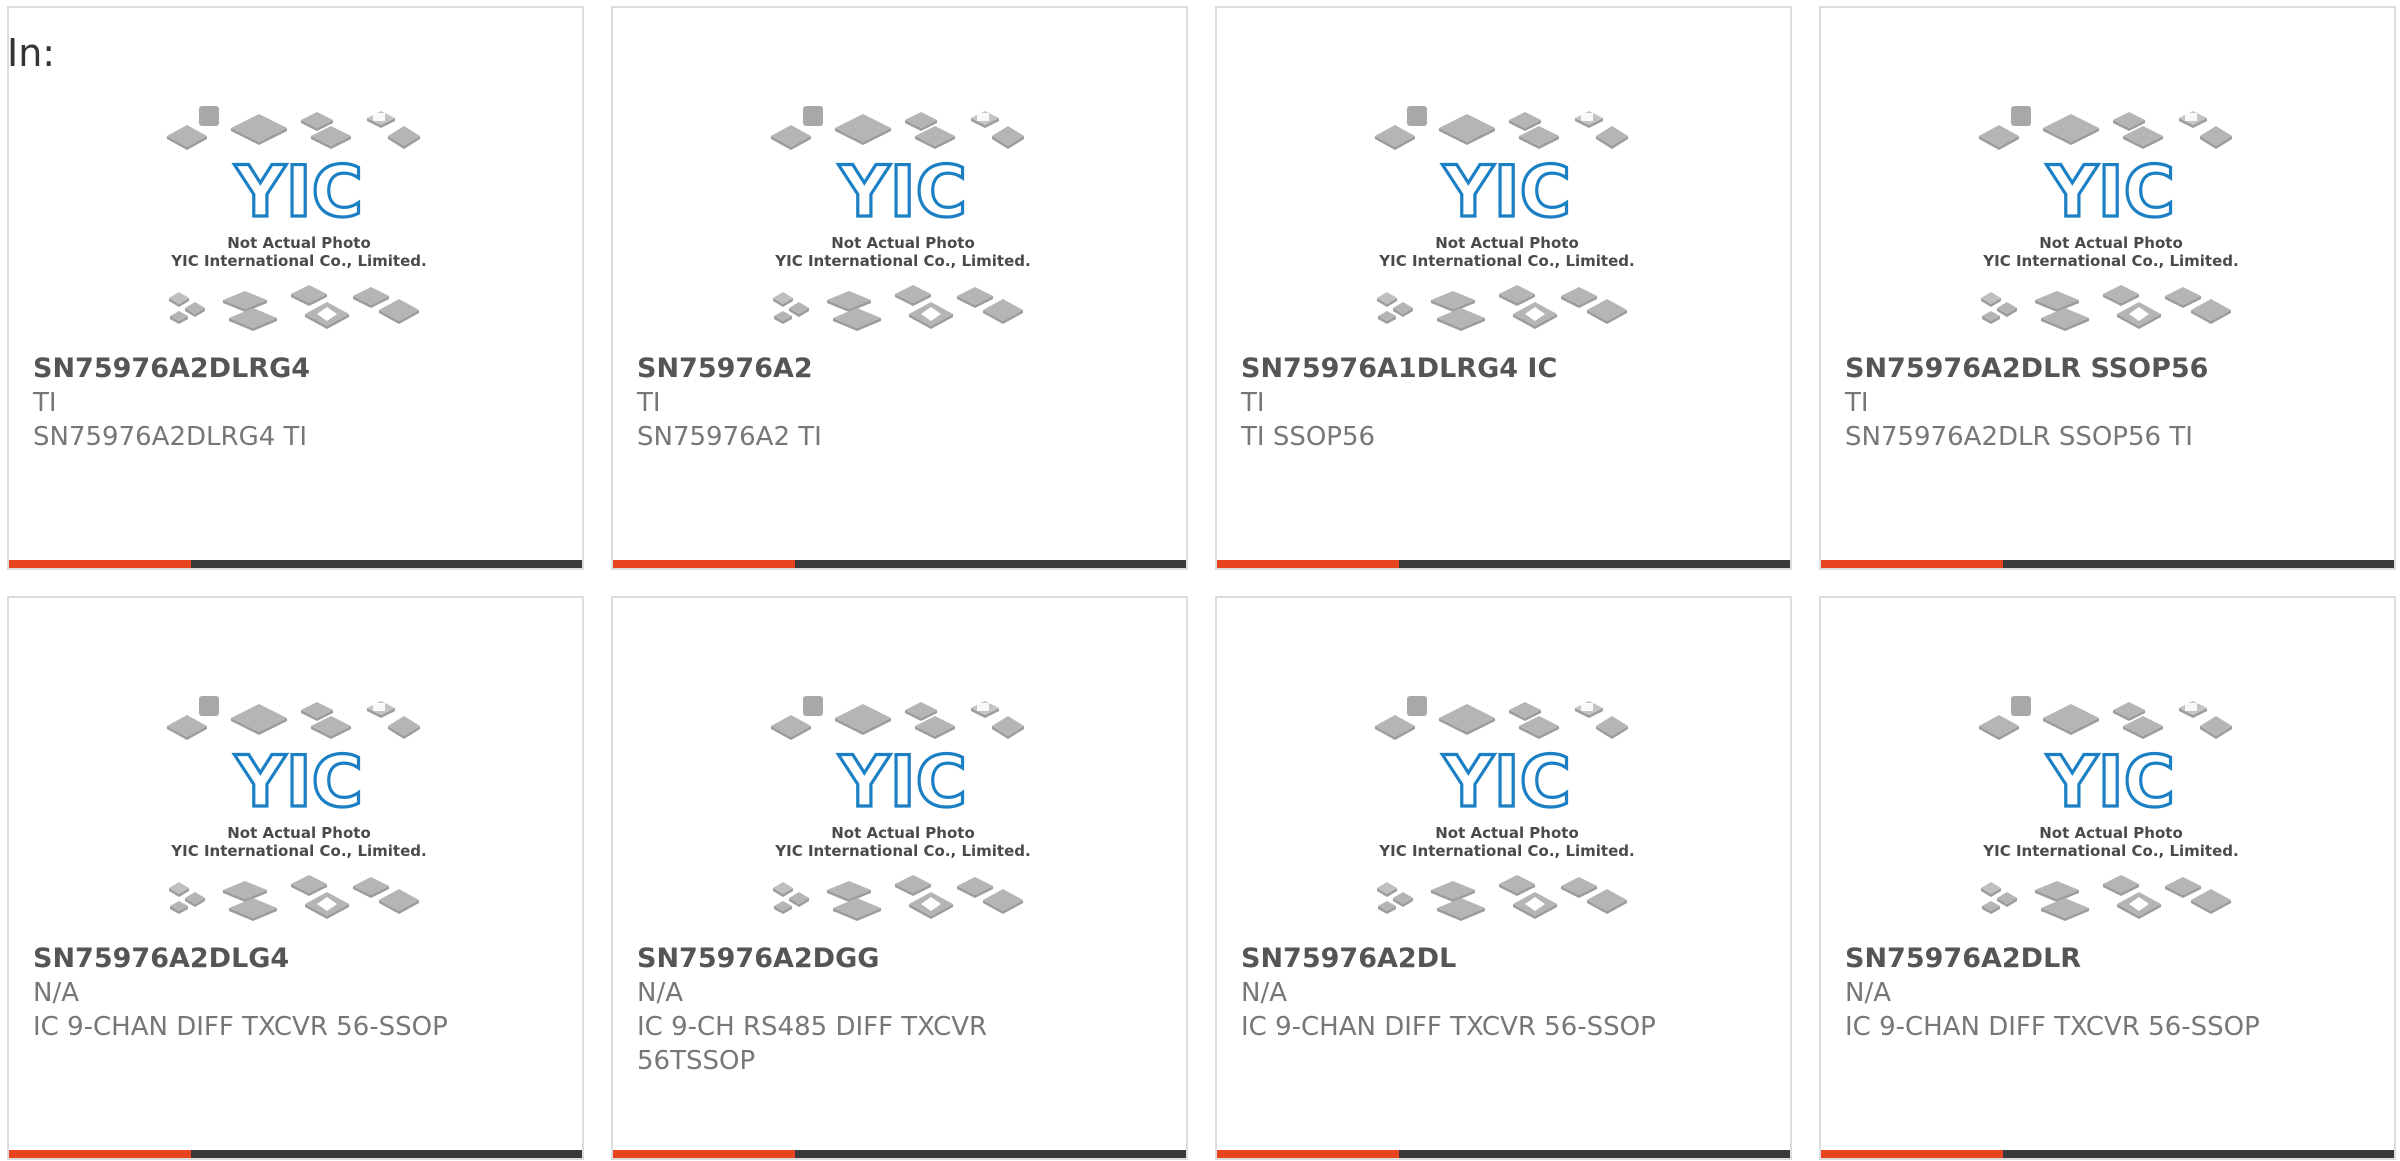 The height and width of the screenshot is (1161, 2400). What do you see at coordinates (902, 368) in the screenshot?
I see `product-title: SN75976A2` at bounding box center [902, 368].